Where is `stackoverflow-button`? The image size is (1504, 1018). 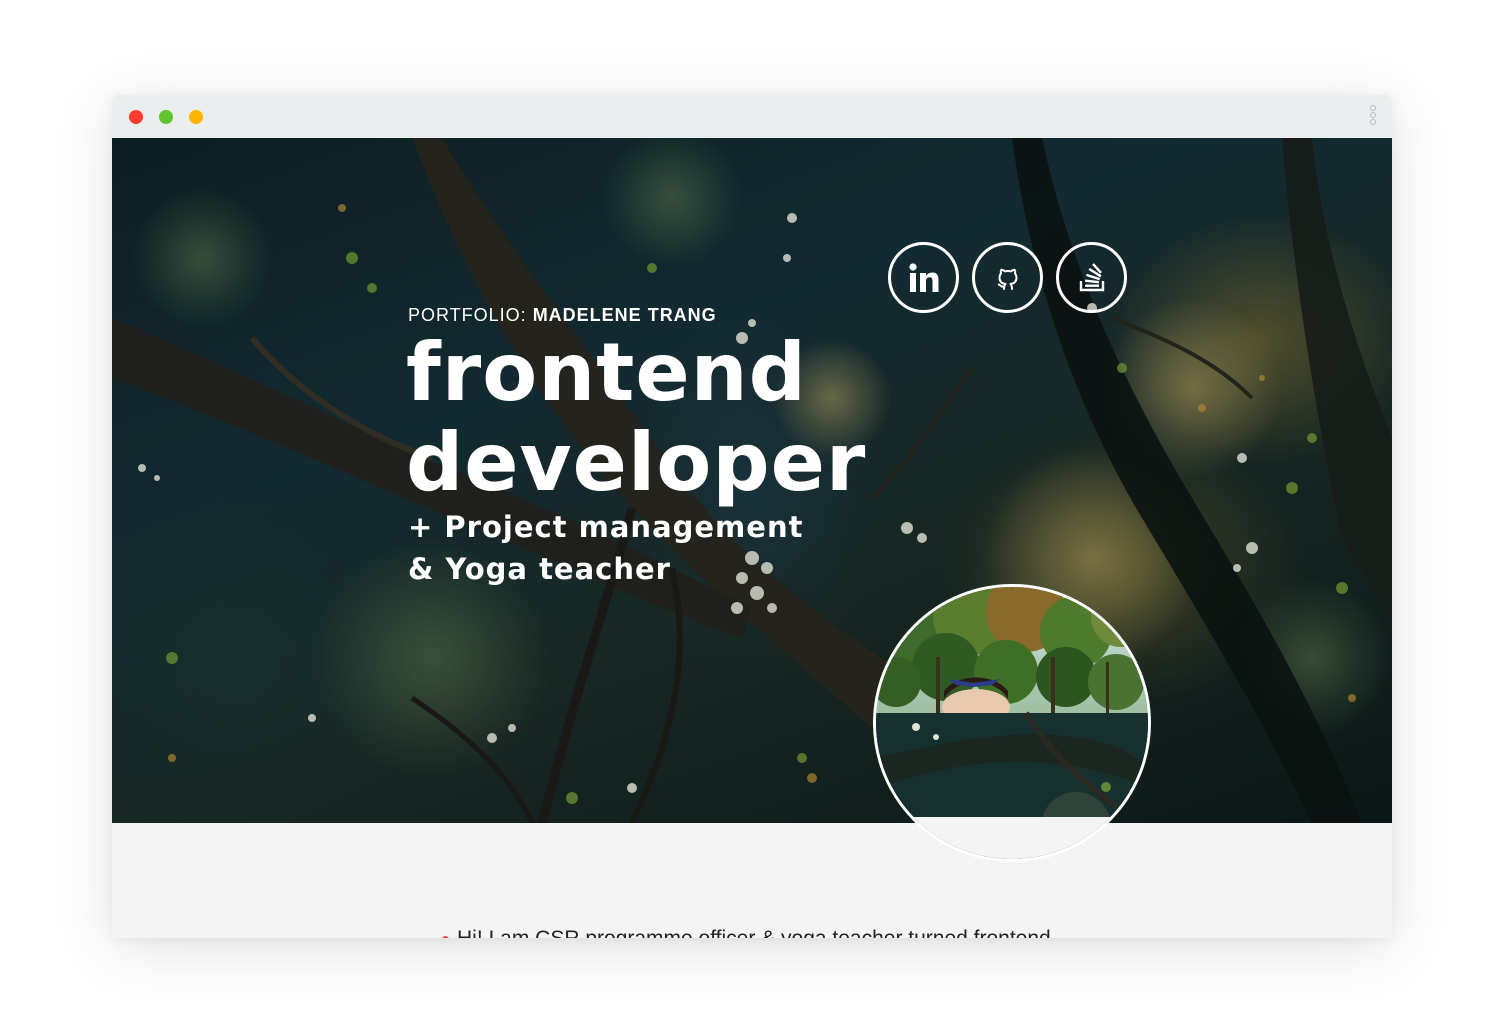 stackoverflow-button is located at coordinates (1091, 277).